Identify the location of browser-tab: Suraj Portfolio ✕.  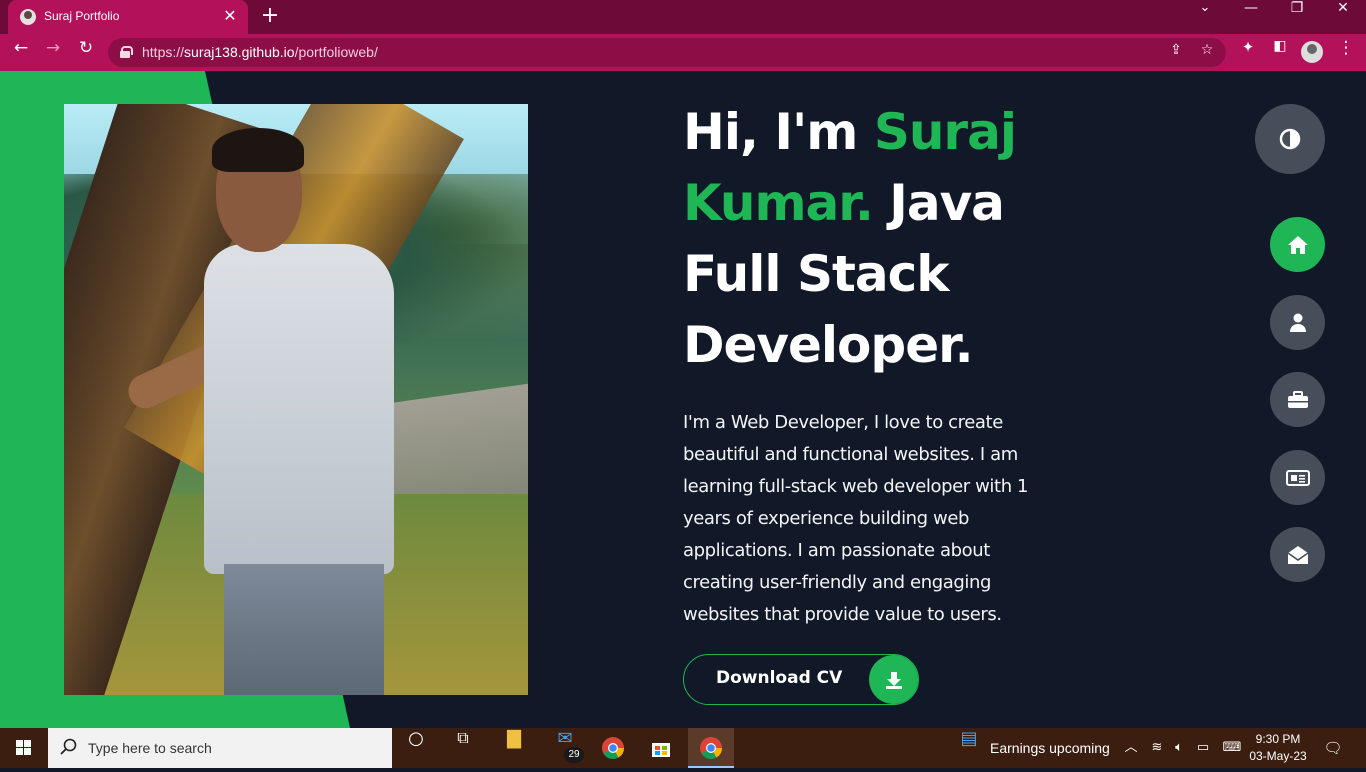
(128, 17).